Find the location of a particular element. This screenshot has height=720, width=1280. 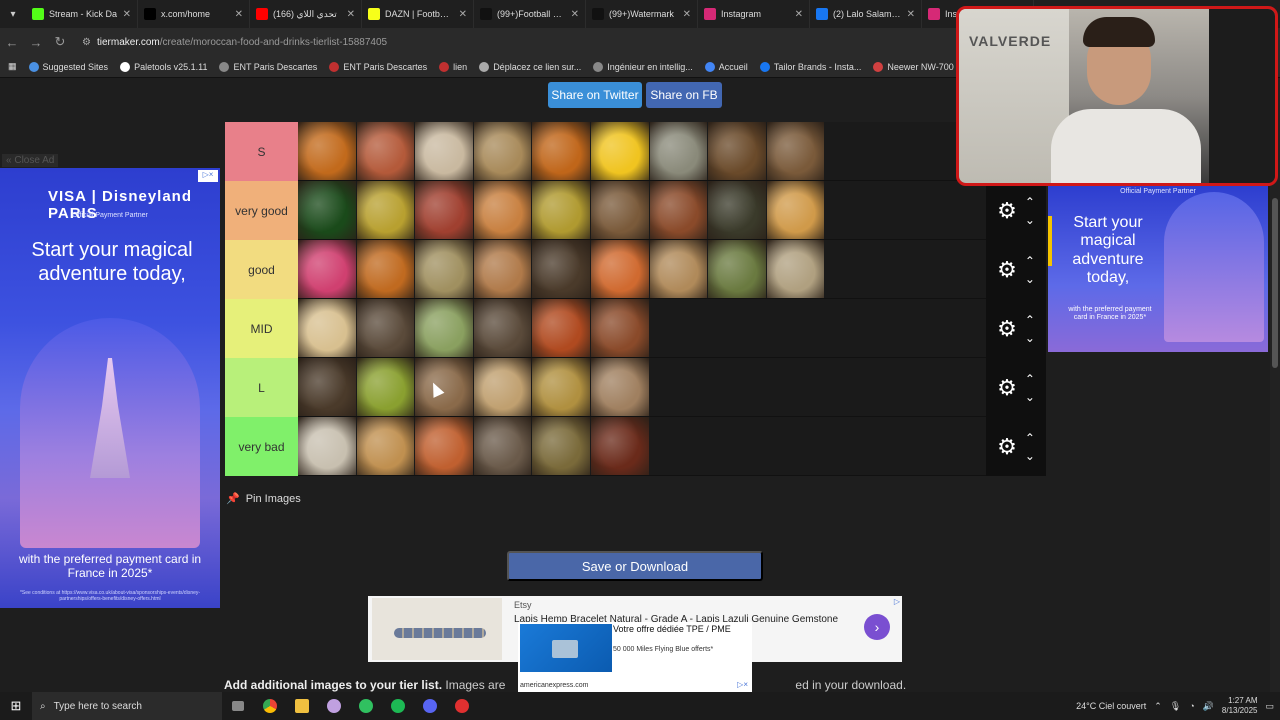

task-view-icon is located at coordinates (238, 706).